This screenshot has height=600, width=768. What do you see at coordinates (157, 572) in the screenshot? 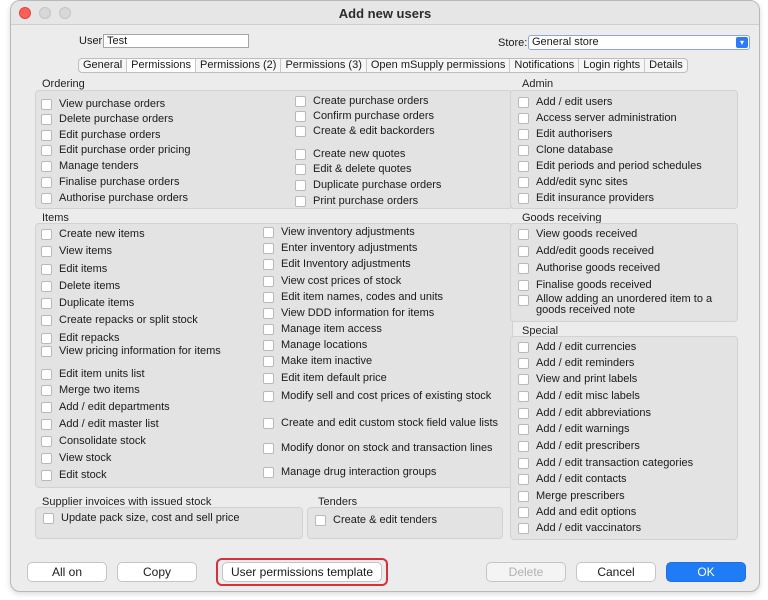
I see `copy-button: Copy` at bounding box center [157, 572].